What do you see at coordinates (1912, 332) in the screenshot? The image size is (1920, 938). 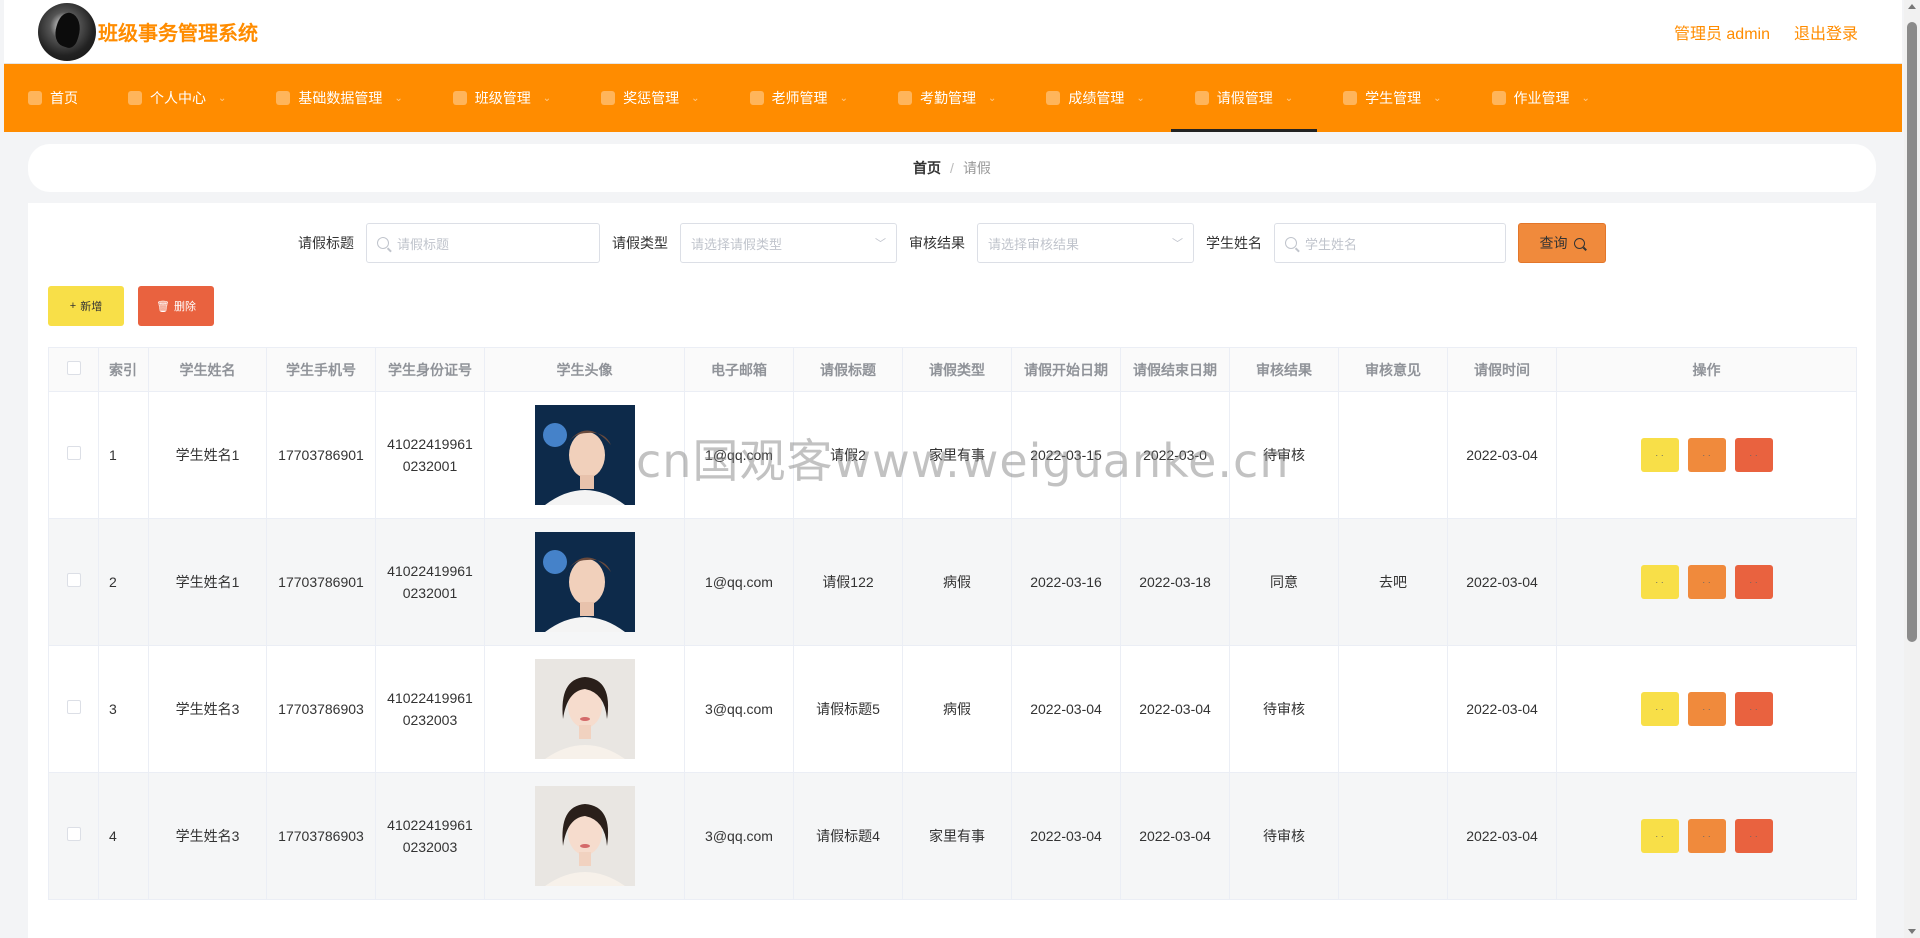 I see `scrollbar-thumb` at bounding box center [1912, 332].